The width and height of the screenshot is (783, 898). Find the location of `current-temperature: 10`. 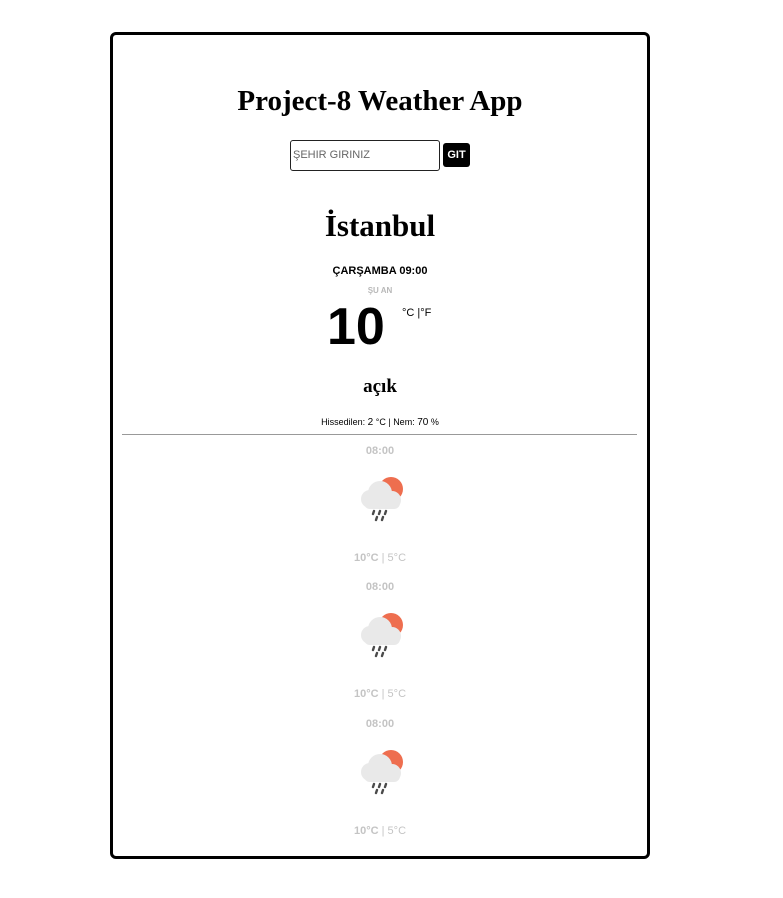

current-temperature: 10 is located at coordinates (356, 327).